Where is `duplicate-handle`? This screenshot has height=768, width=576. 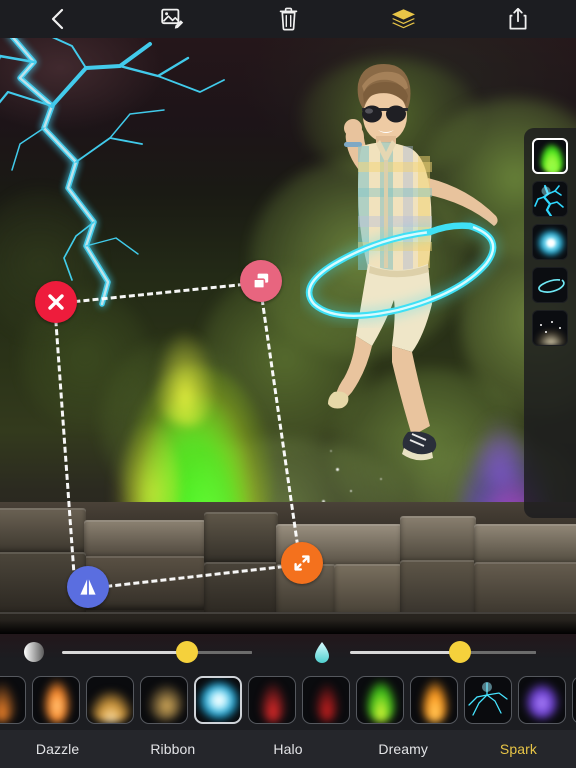
duplicate-handle is located at coordinates (261, 281).